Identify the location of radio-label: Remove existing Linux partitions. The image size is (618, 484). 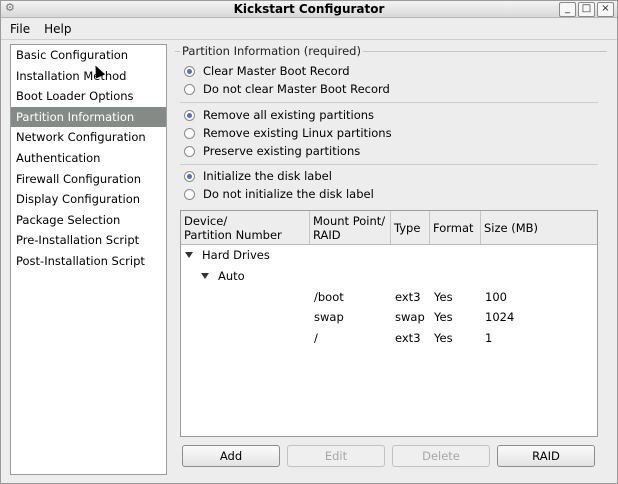
(297, 133).